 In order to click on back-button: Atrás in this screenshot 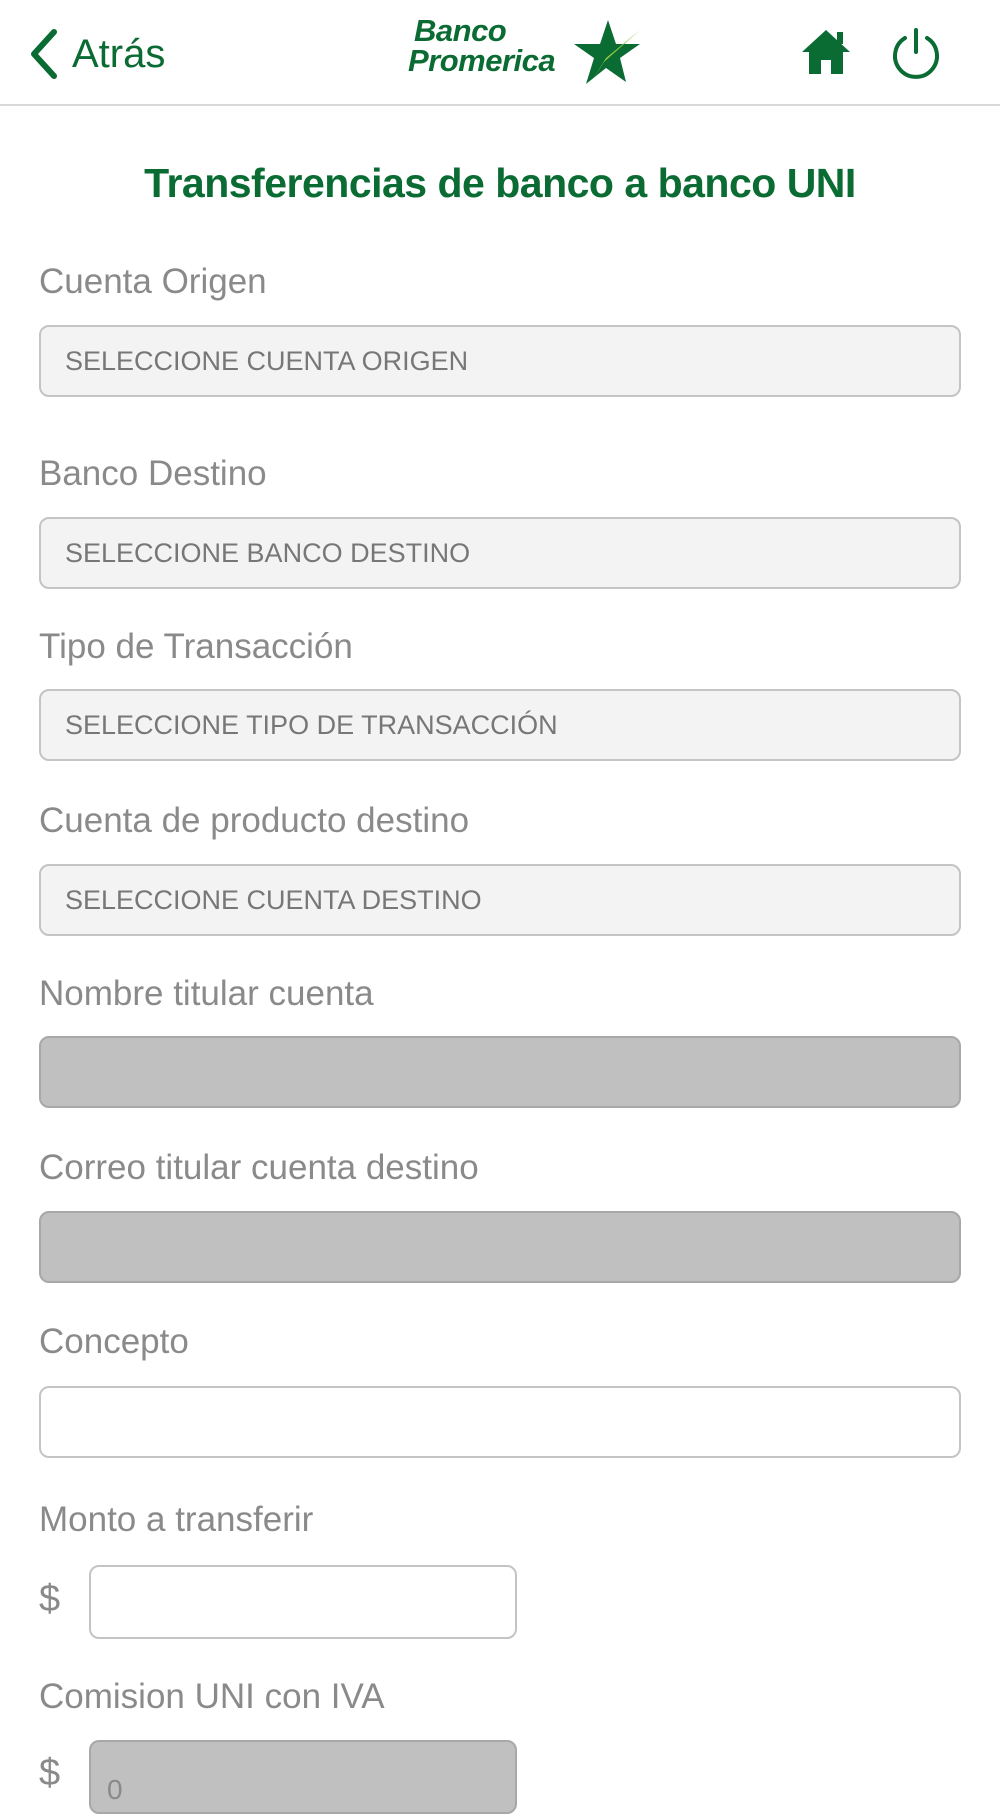, I will do `click(96, 54)`.